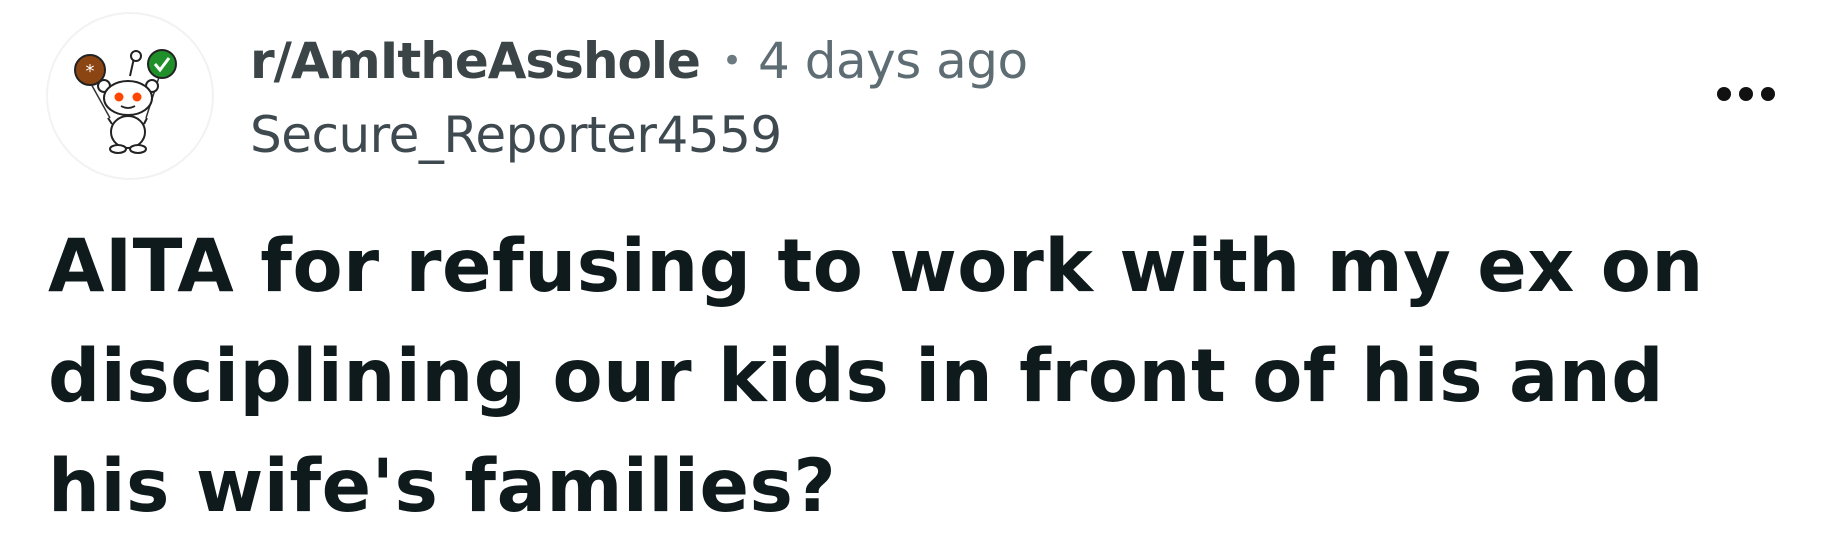 This screenshot has height=560, width=1825. I want to click on author-link: Secure_Reporter4559, so click(516, 135).